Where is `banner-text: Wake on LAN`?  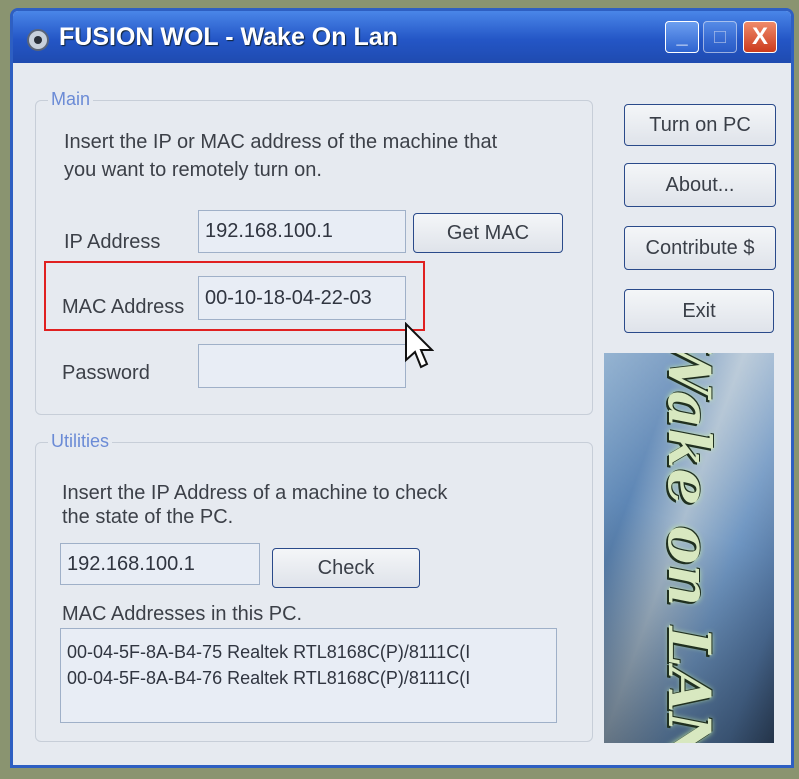 banner-text: Wake on LAN is located at coordinates (689, 548).